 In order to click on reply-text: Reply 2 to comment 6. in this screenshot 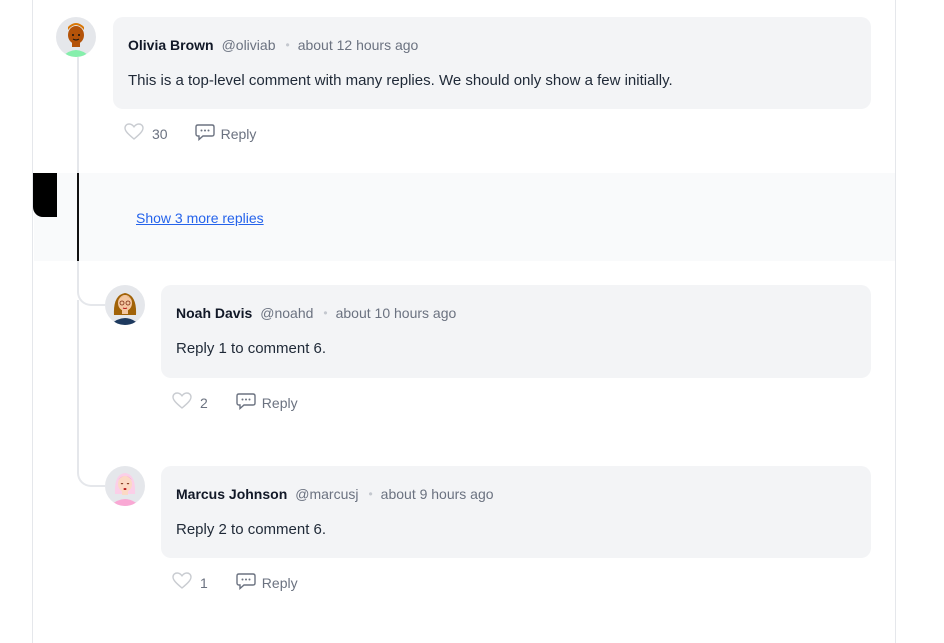, I will do `click(251, 529)`.